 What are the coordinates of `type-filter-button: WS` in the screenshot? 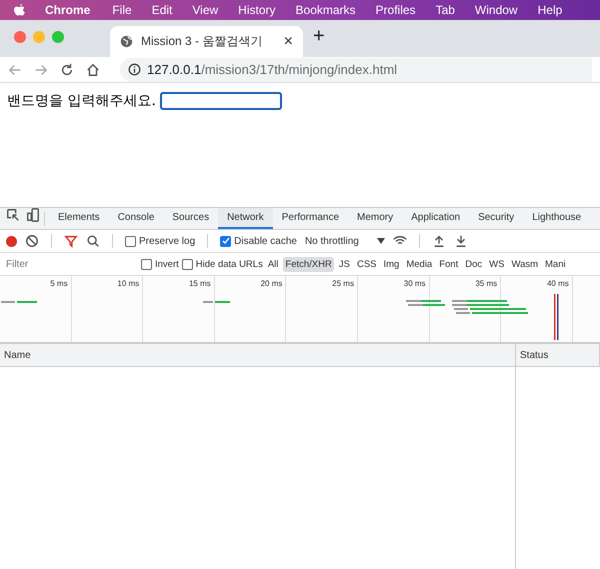 It's located at (496, 264).